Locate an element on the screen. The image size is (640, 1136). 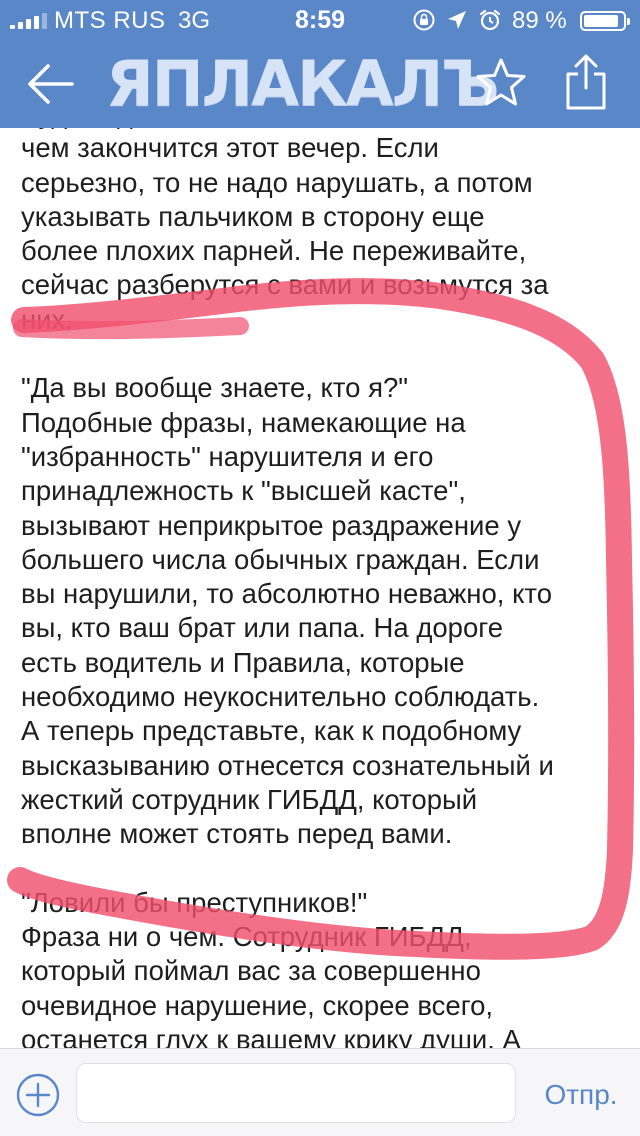
site-logo: ЯПЛАКАЛЪ is located at coordinates (303, 84).